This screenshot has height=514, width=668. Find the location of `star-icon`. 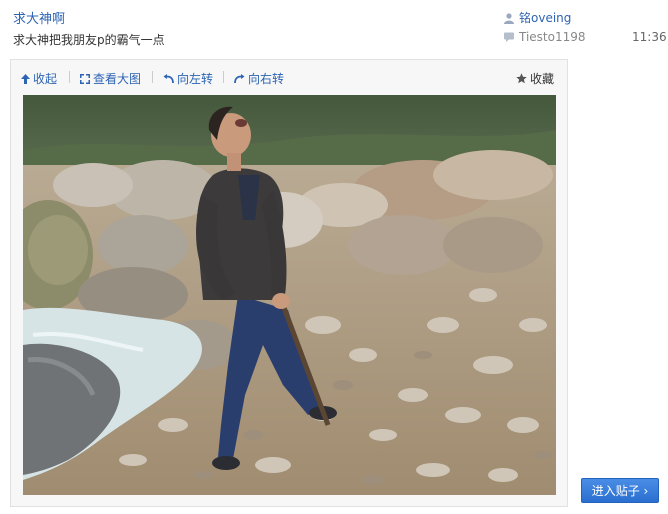

star-icon is located at coordinates (521, 78).